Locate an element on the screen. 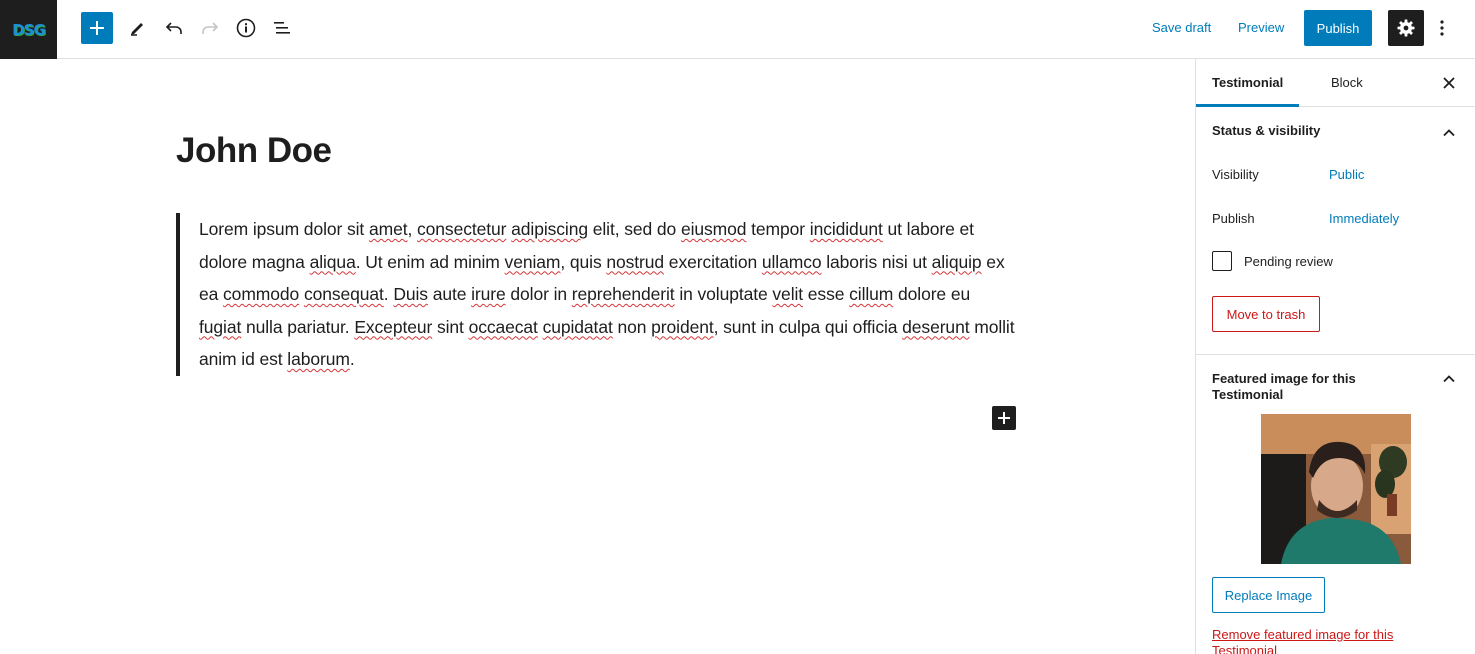 Image resolution: width=1475 pixels, height=654 pixels. undo-button is located at coordinates (174, 28).